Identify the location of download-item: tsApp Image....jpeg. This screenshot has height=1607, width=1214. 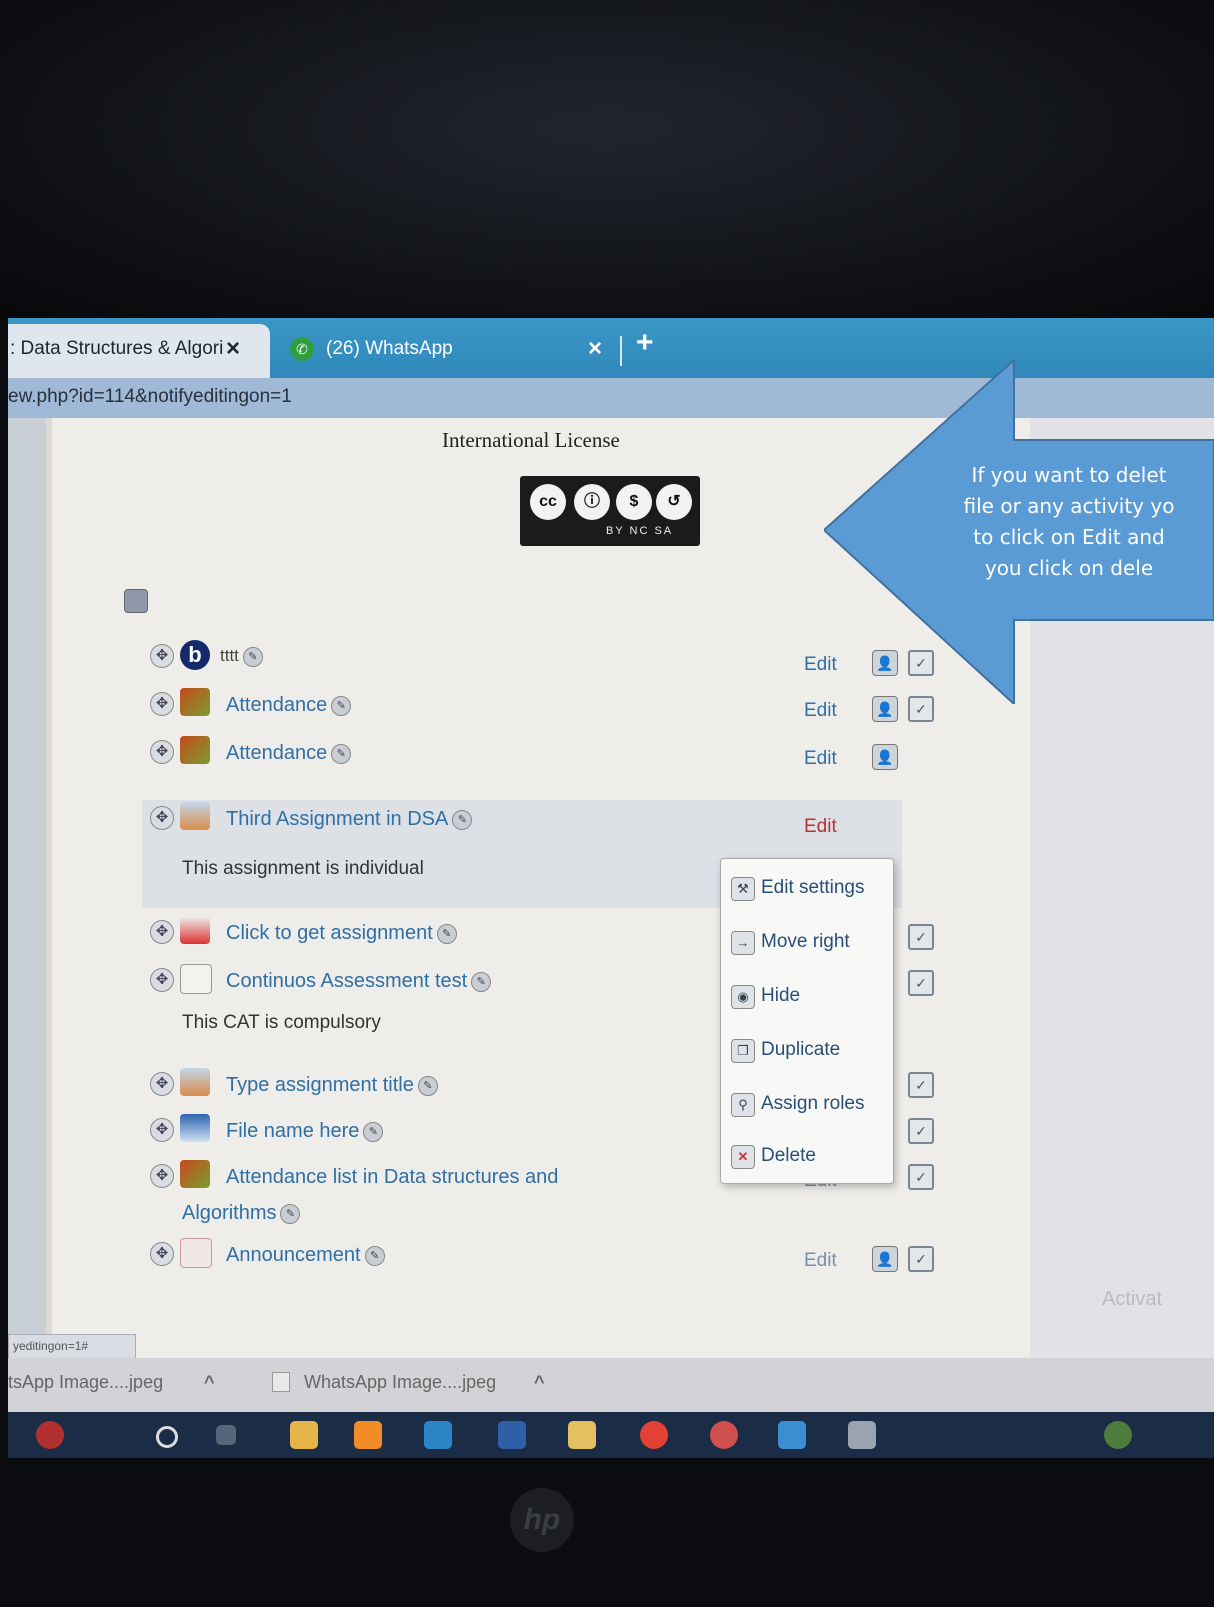
(85, 1382).